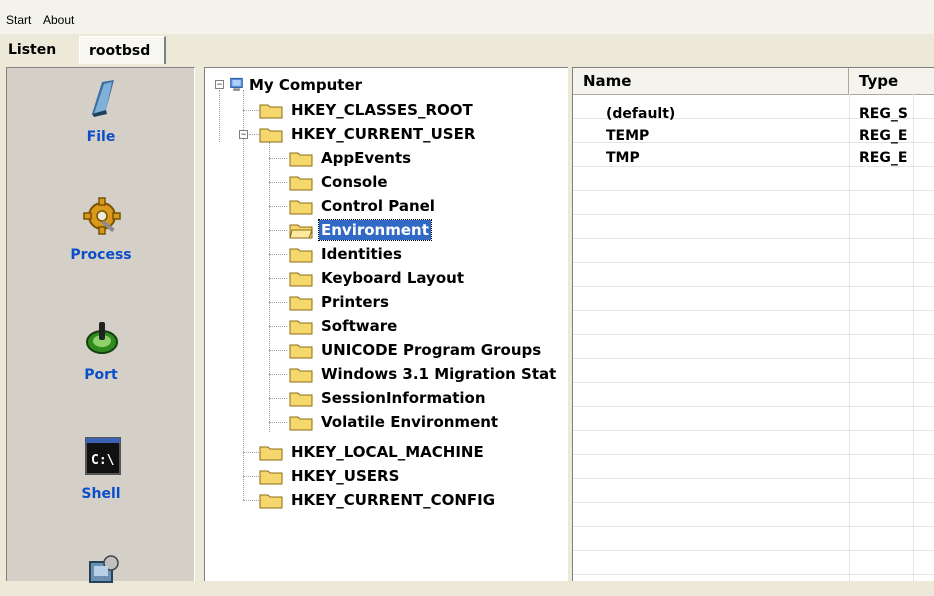 This screenshot has height=596, width=934. Describe the element at coordinates (467, 51) in the screenshot. I see `tab-strip: Listen rootbsd` at that location.